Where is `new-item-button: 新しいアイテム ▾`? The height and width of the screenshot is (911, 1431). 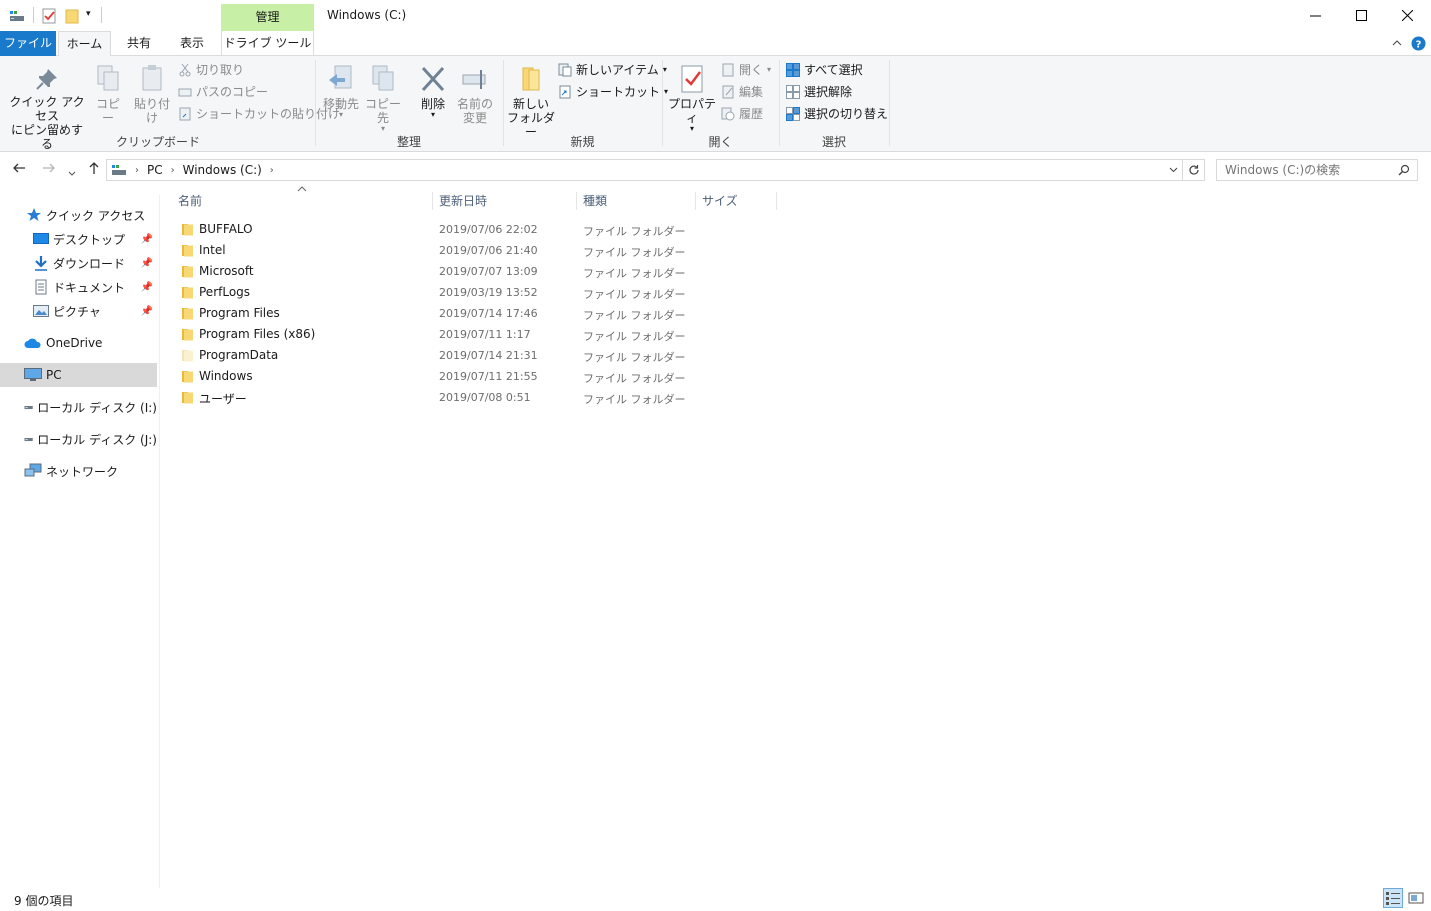 new-item-button: 新しいアイテム ▾ is located at coordinates (612, 70).